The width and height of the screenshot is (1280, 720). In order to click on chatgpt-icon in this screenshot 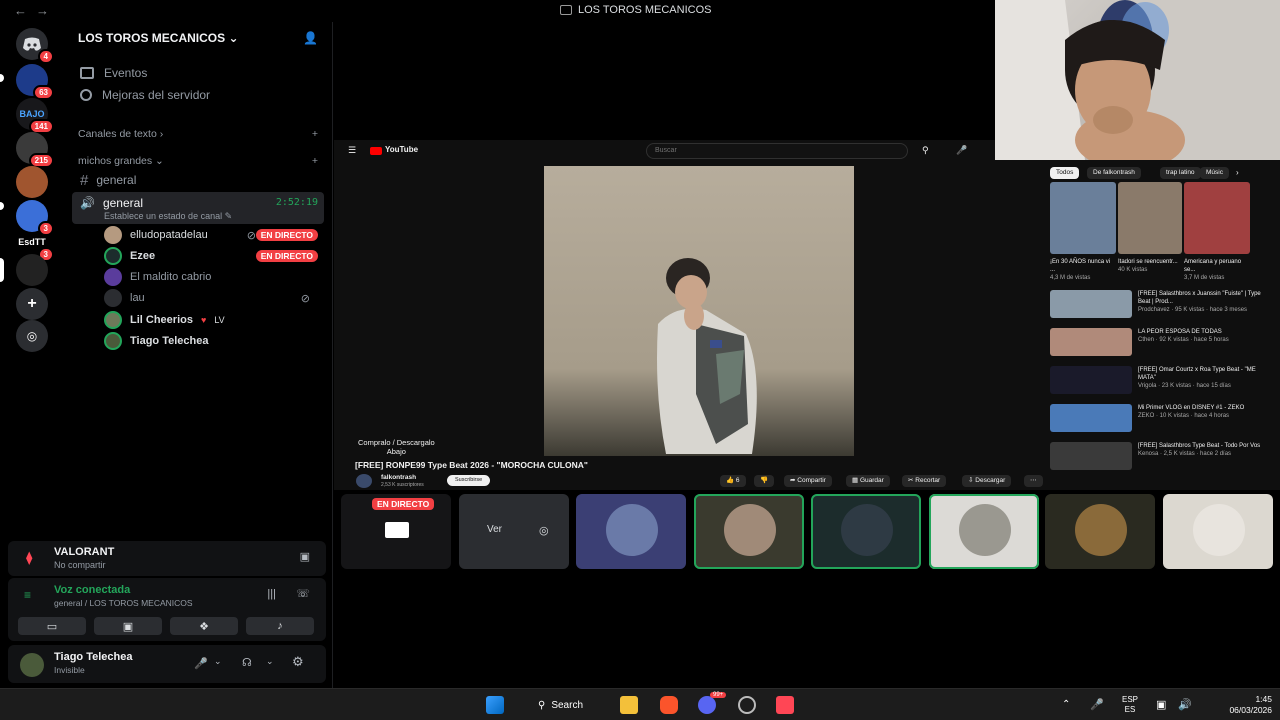, I will do `click(747, 705)`.